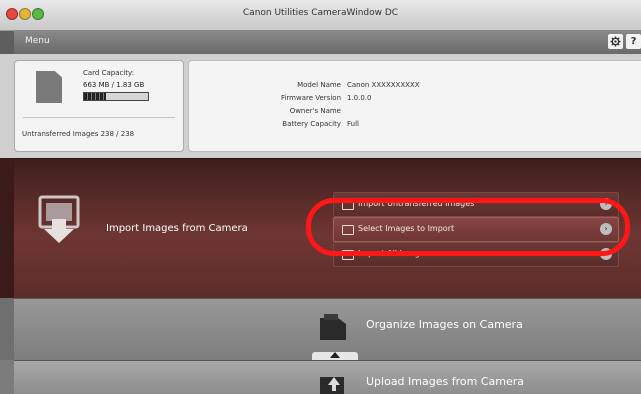 The image size is (641, 394). I want to click on untransferred-images-count: Untransferred Images 238 / 238, so click(78, 134).